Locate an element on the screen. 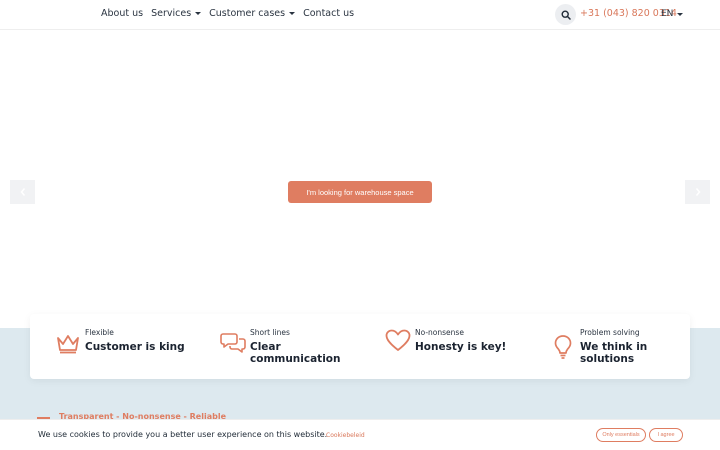 The height and width of the screenshot is (450, 720). feature-clear-communication: Short lines Clear communication is located at coordinates (295, 346).